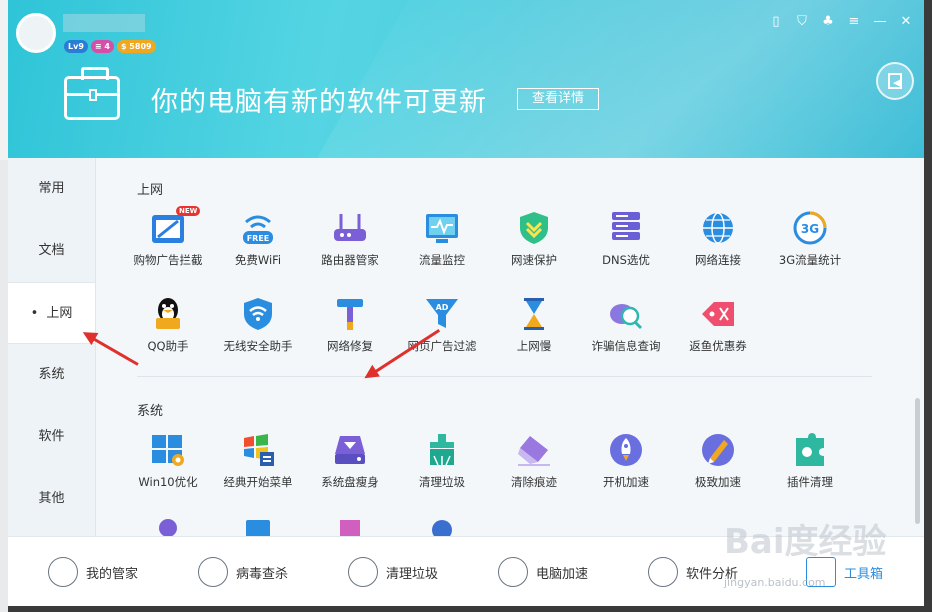 This screenshot has width=932, height=612. Describe the element at coordinates (663, 572) in the screenshot. I see `software-analysis-icon` at that location.